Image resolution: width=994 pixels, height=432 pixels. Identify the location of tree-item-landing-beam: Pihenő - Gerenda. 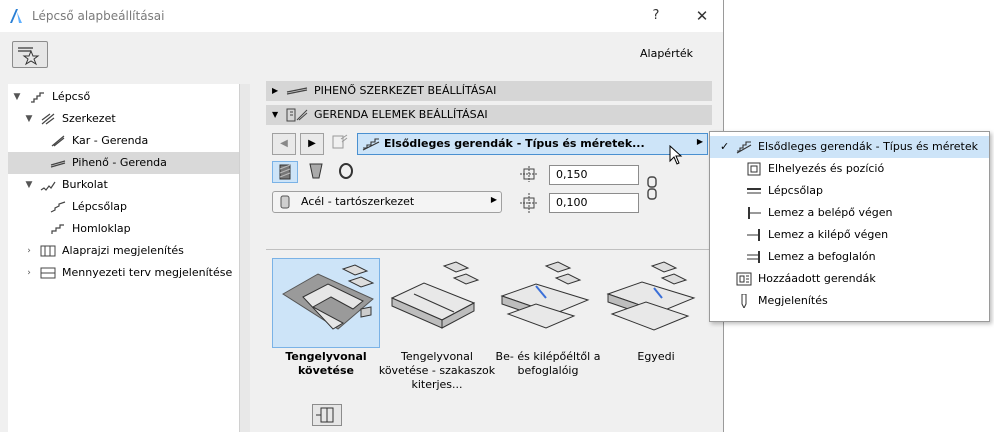
(123, 163).